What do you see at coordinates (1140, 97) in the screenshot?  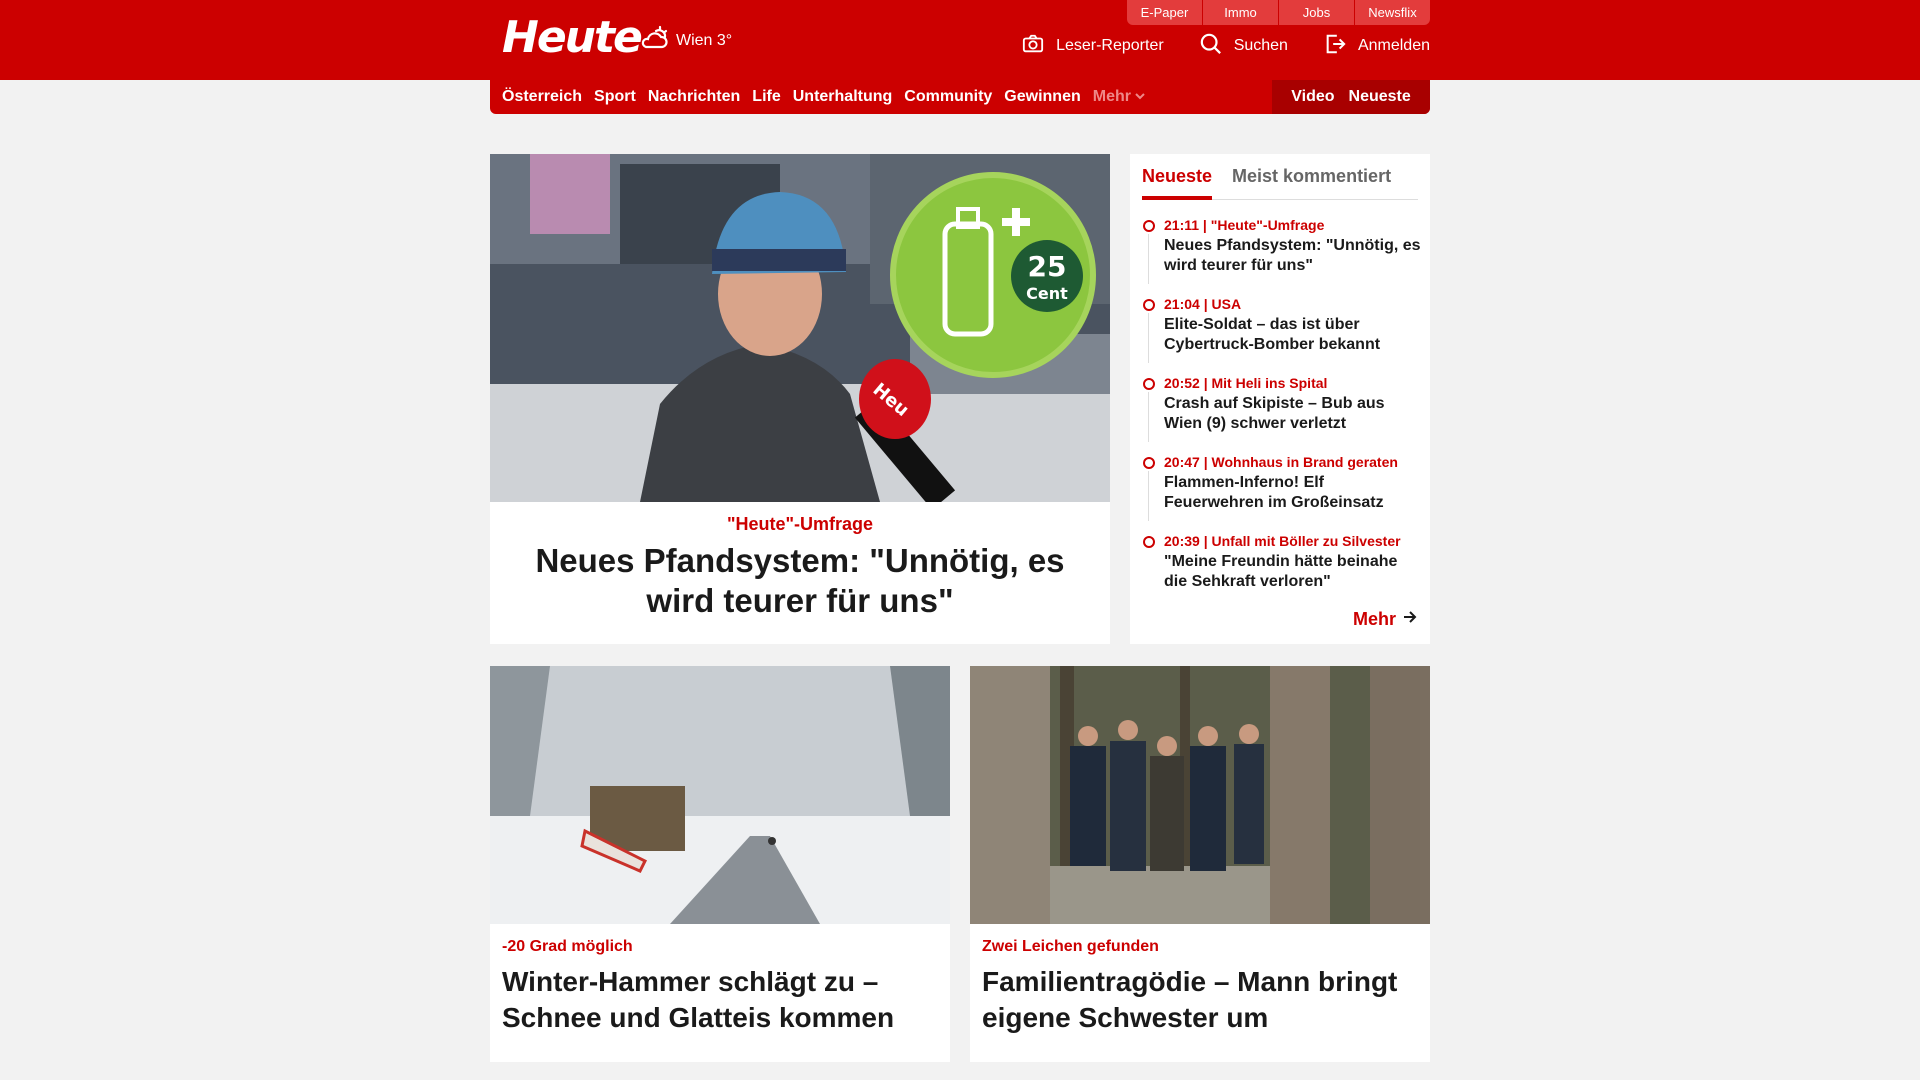 I see `chevron-down-icon` at bounding box center [1140, 97].